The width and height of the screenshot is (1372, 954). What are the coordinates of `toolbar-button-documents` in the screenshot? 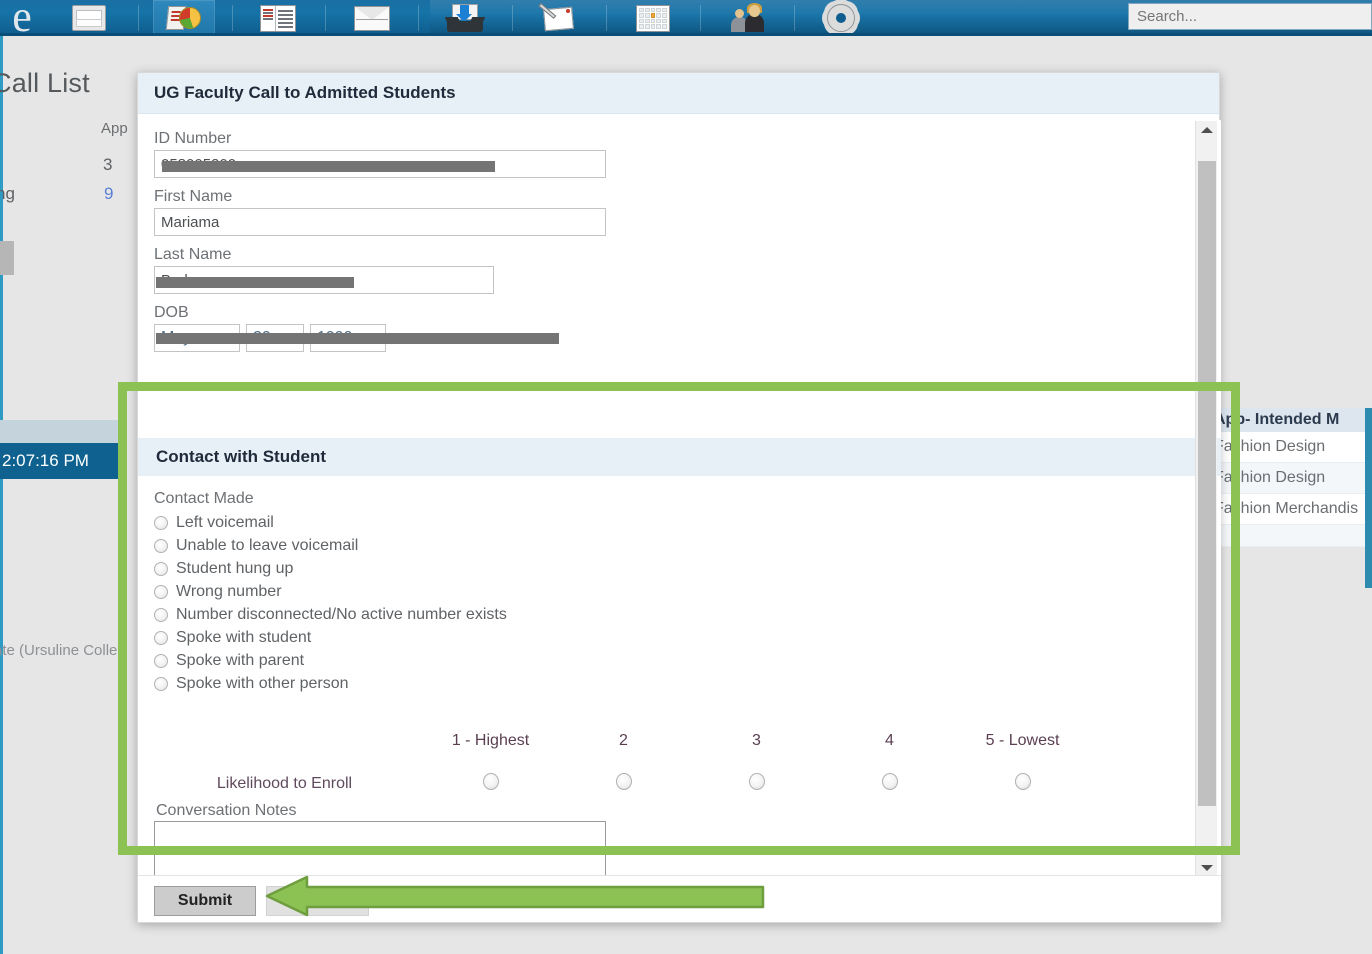 It's located at (278, 18).